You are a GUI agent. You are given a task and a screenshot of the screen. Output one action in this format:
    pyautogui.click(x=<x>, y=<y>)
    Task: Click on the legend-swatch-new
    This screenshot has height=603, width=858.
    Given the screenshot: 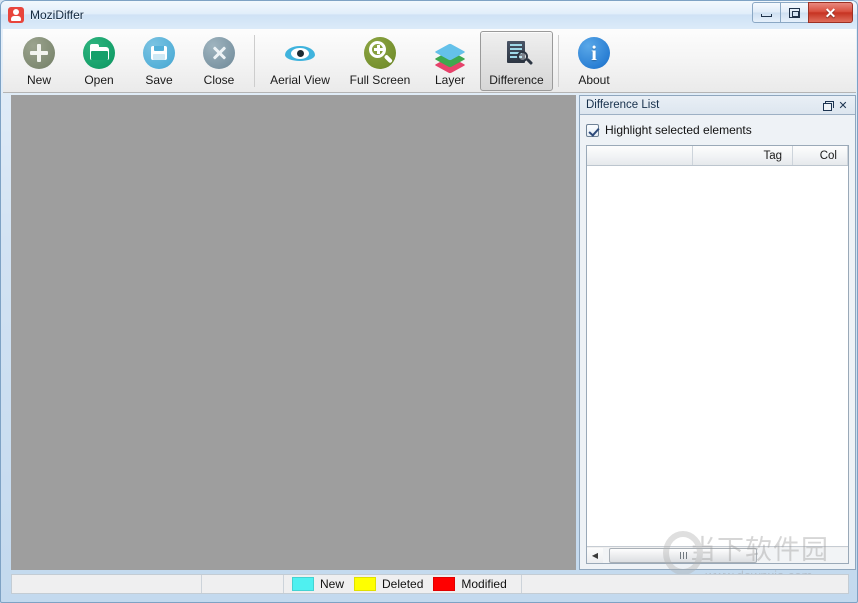 What is the action you would take?
    pyautogui.click(x=303, y=584)
    